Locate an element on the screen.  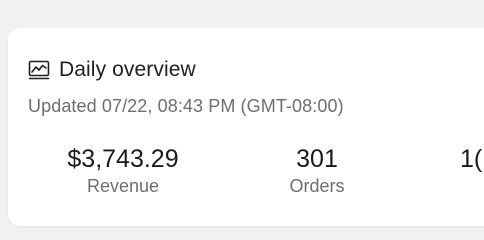
metric-label: Revenue is located at coordinates (123, 186).